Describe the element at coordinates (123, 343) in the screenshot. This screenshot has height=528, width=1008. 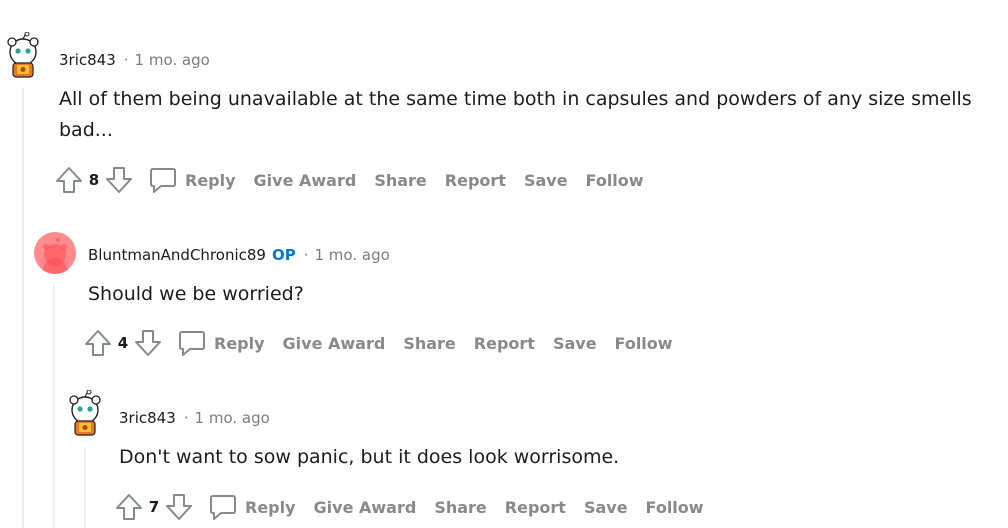
I see `vote-count: 4` at that location.